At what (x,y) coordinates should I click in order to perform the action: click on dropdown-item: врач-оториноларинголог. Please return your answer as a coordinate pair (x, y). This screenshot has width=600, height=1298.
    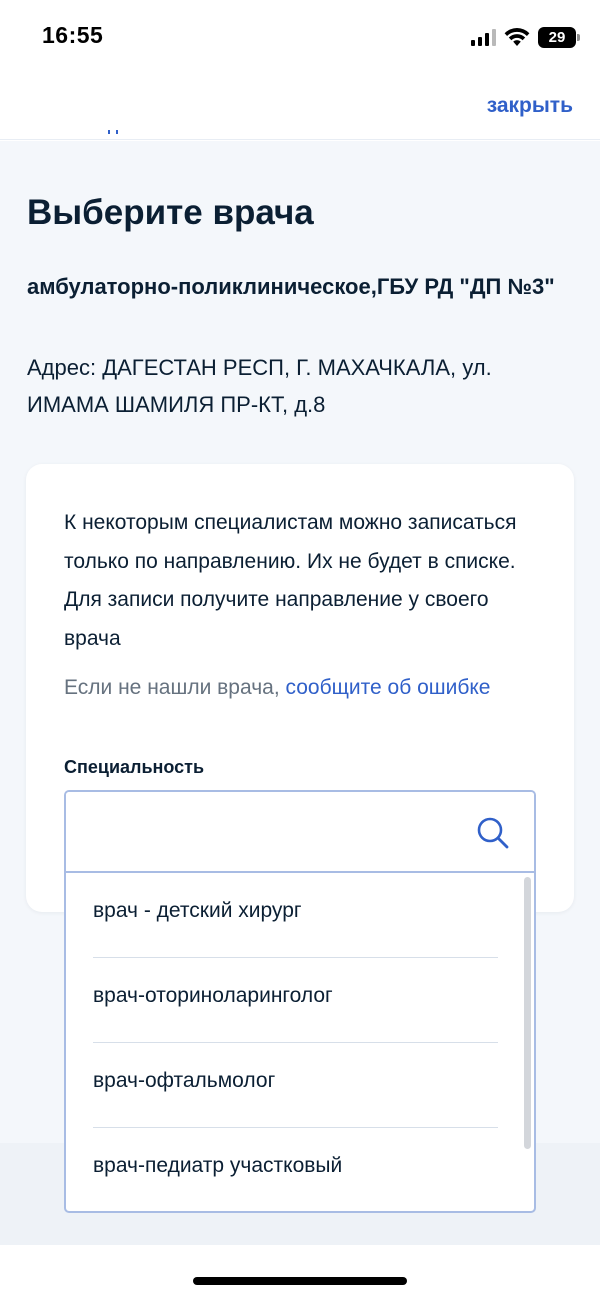
    Looking at the image, I should click on (295, 1000).